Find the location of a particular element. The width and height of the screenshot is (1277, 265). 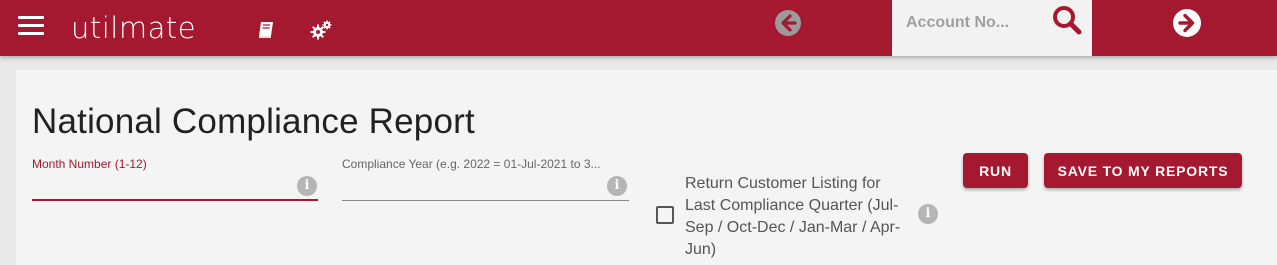

month-number-input is located at coordinates (159, 186).